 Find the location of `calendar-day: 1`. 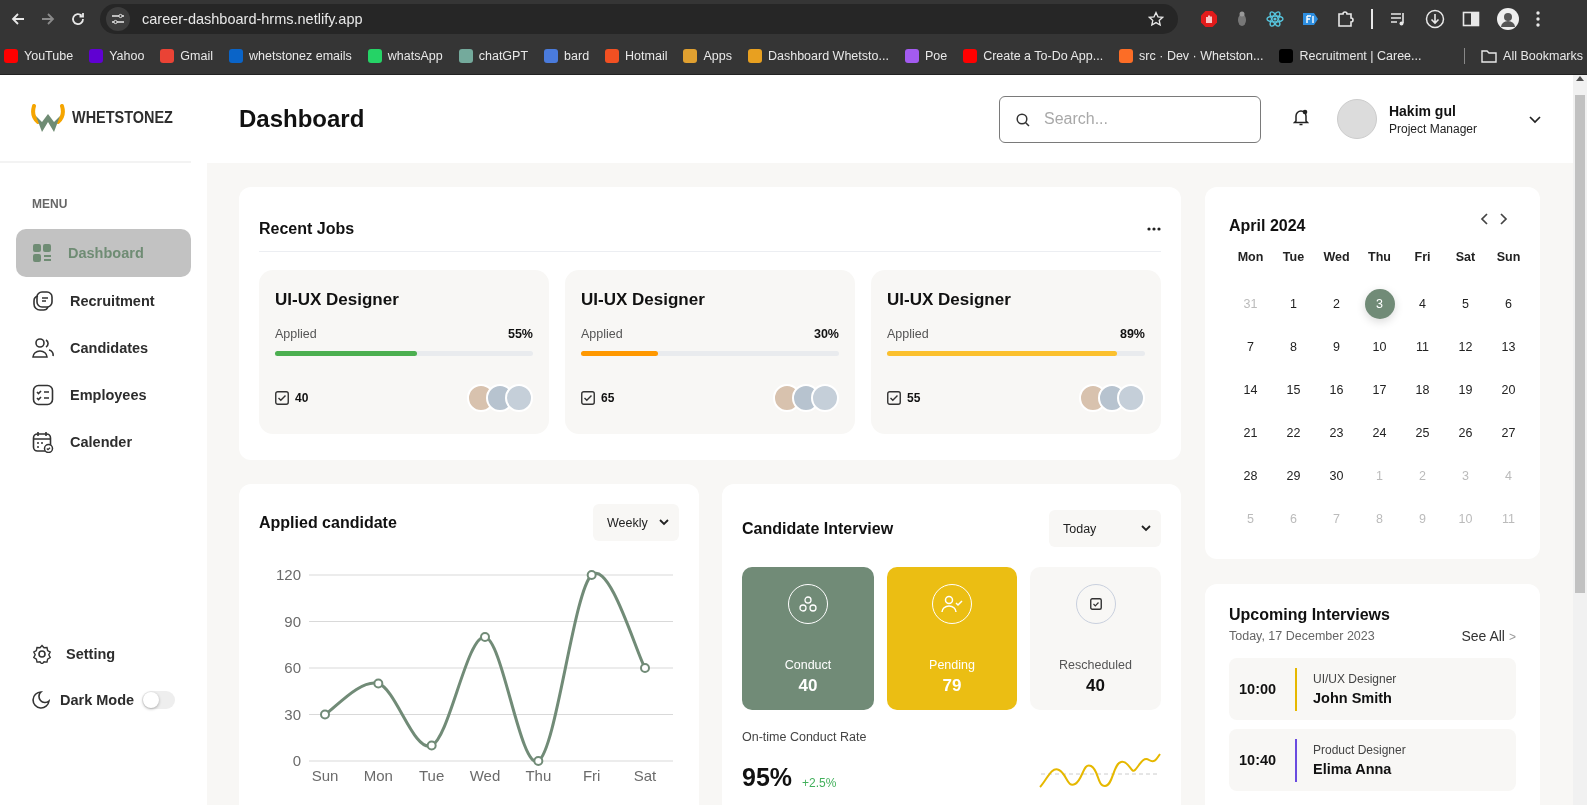

calendar-day: 1 is located at coordinates (1293, 303).